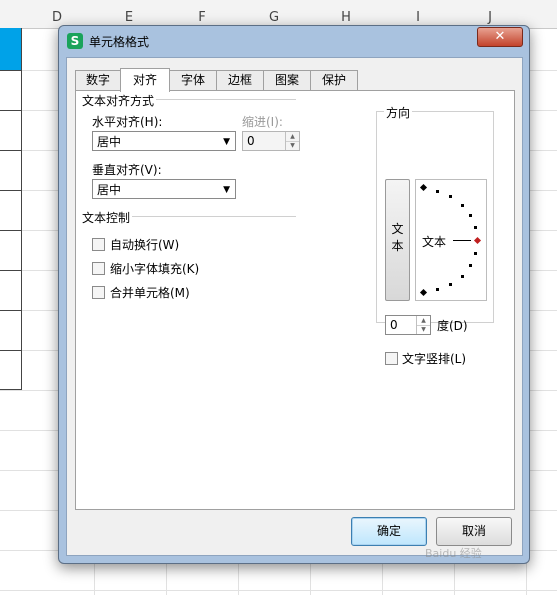 This screenshot has height=595, width=557. Describe the element at coordinates (202, 14) in the screenshot. I see `column-header-f: F` at that location.